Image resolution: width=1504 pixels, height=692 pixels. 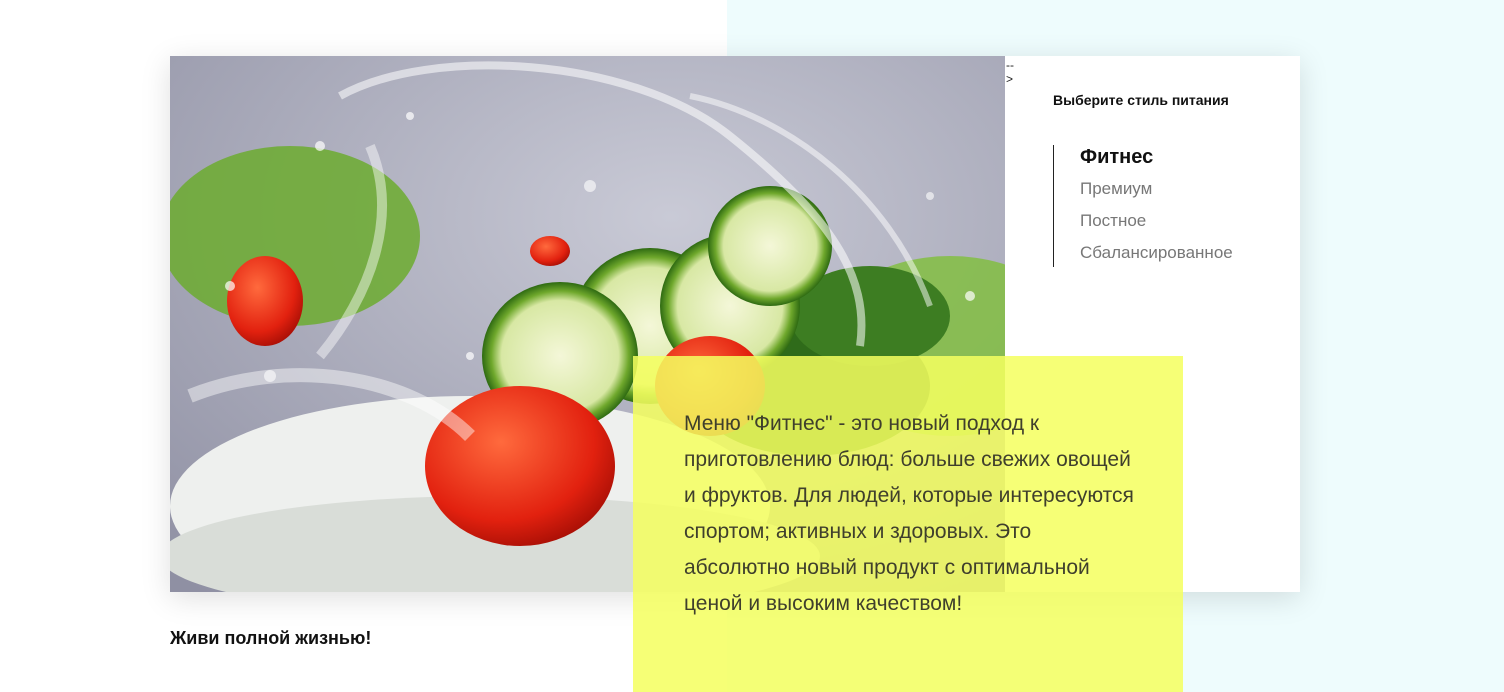 I want to click on menu-item-fitness: Фитнес, so click(x=1156, y=158).